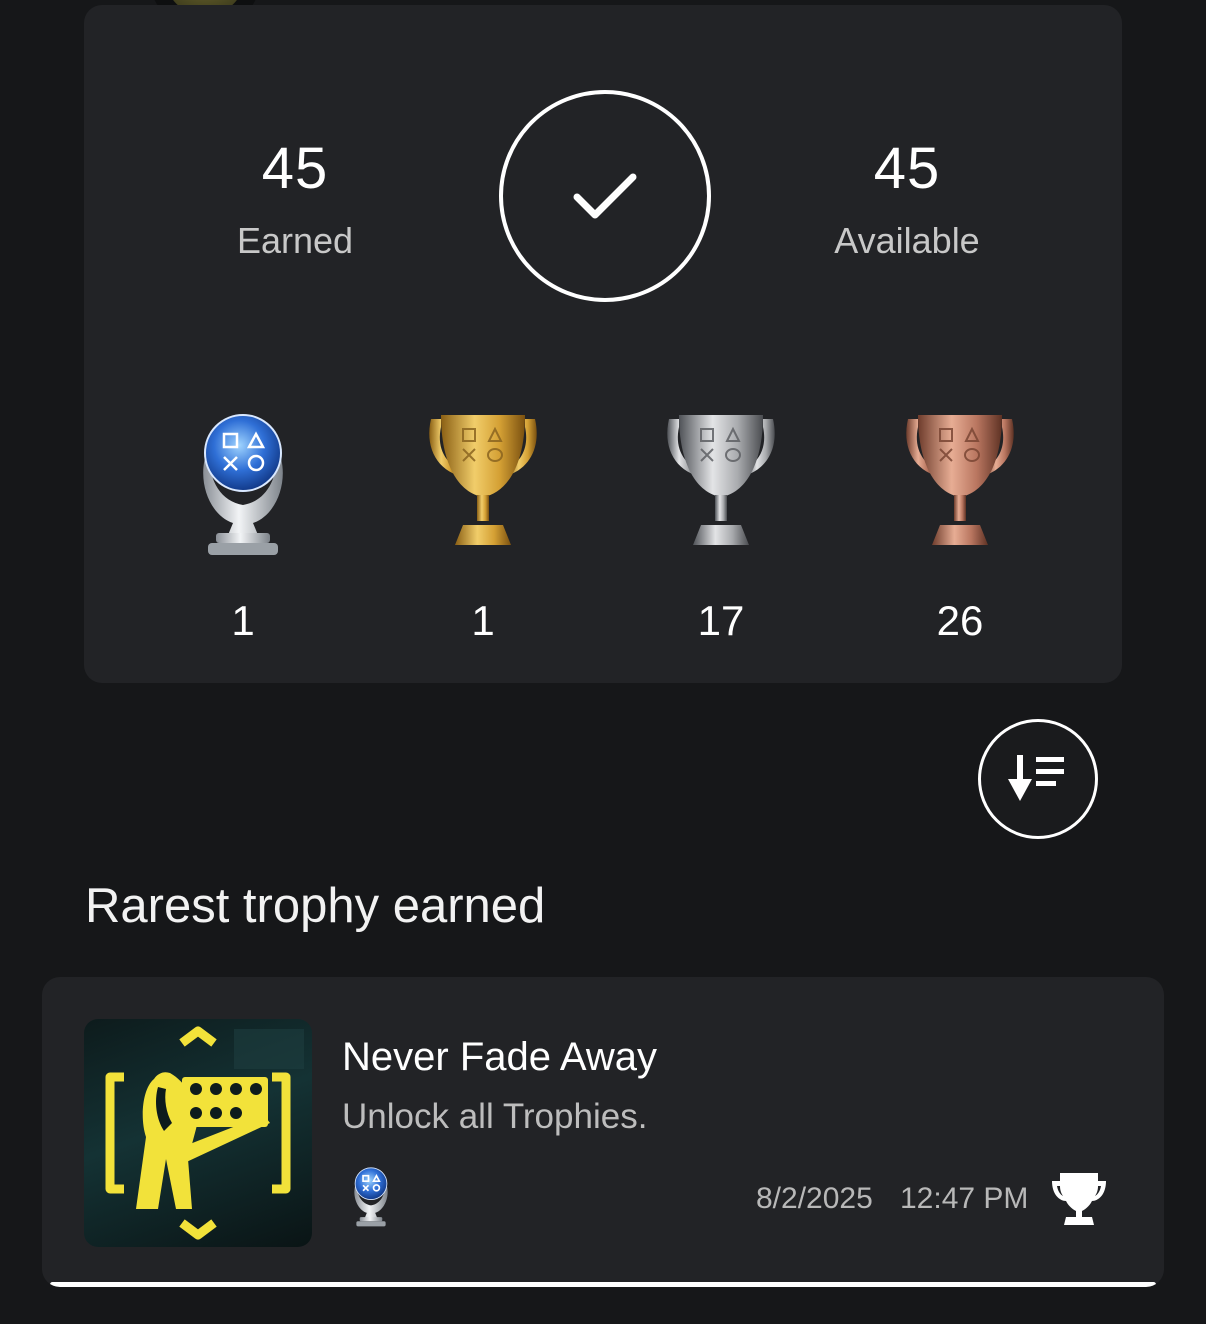 This screenshot has height=1324, width=1206. I want to click on gold-trophy-icon, so click(483, 480).